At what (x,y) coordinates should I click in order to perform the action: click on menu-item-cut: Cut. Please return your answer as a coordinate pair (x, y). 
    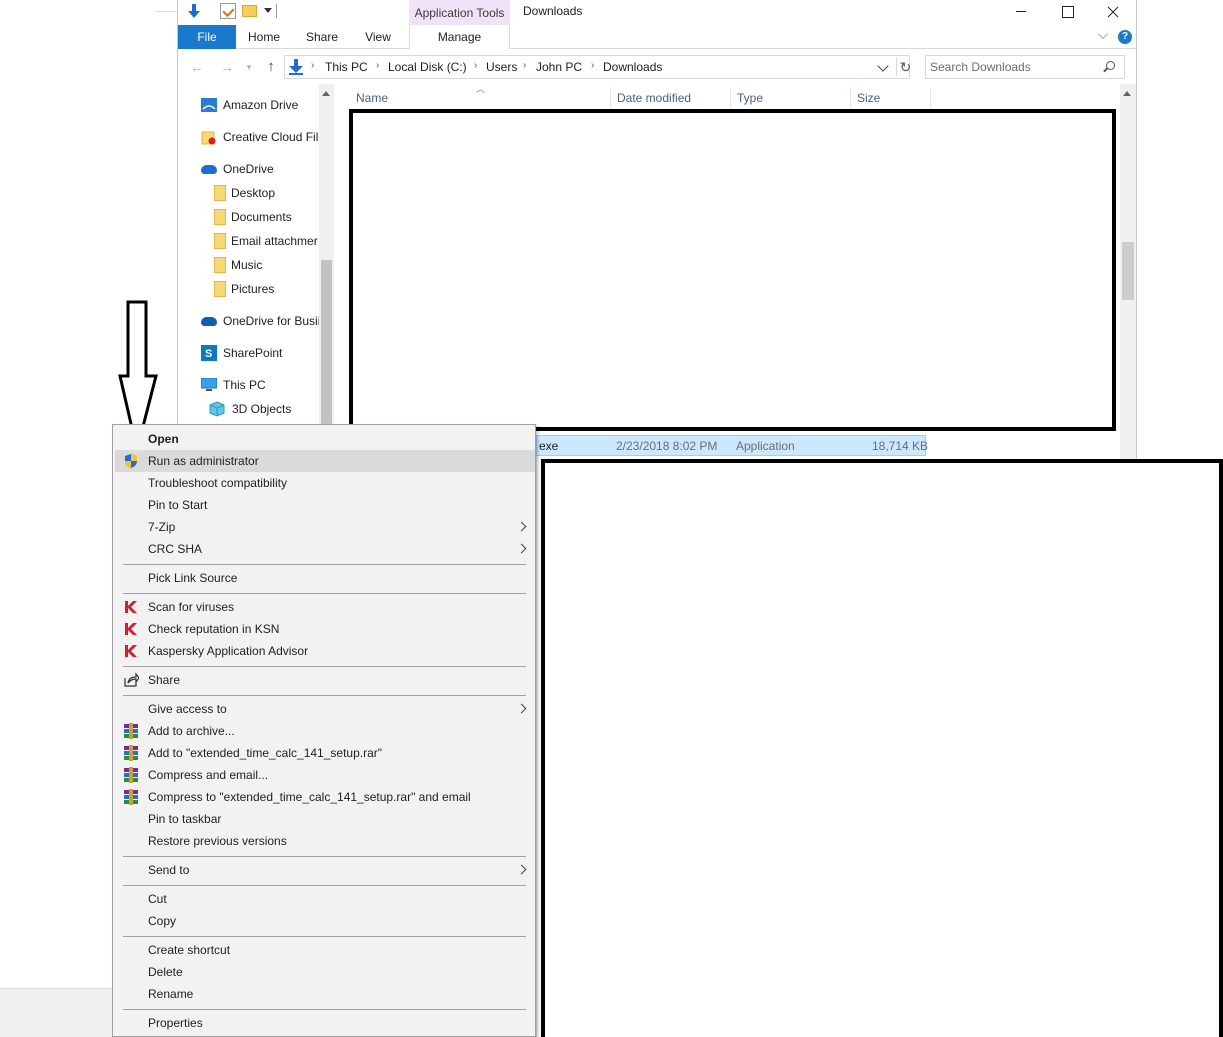
    Looking at the image, I should click on (325, 899).